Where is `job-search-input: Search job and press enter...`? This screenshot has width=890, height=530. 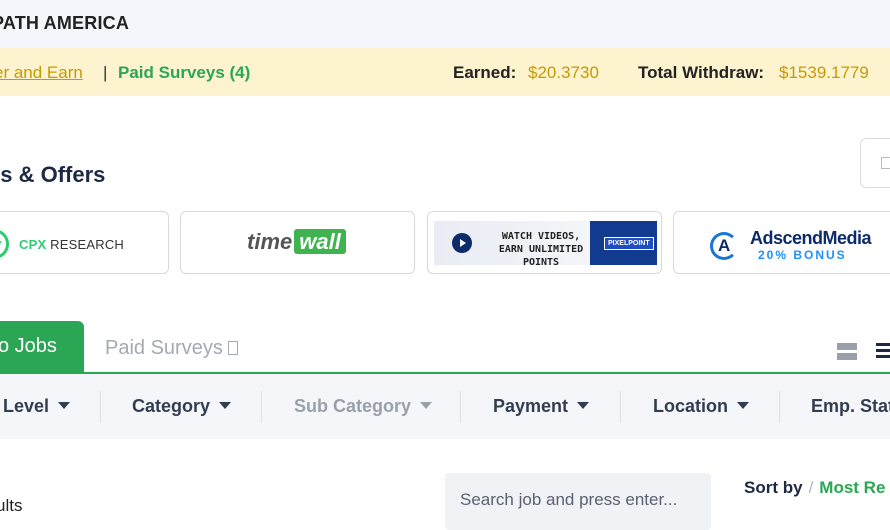
job-search-input: Search job and press enter... is located at coordinates (578, 501).